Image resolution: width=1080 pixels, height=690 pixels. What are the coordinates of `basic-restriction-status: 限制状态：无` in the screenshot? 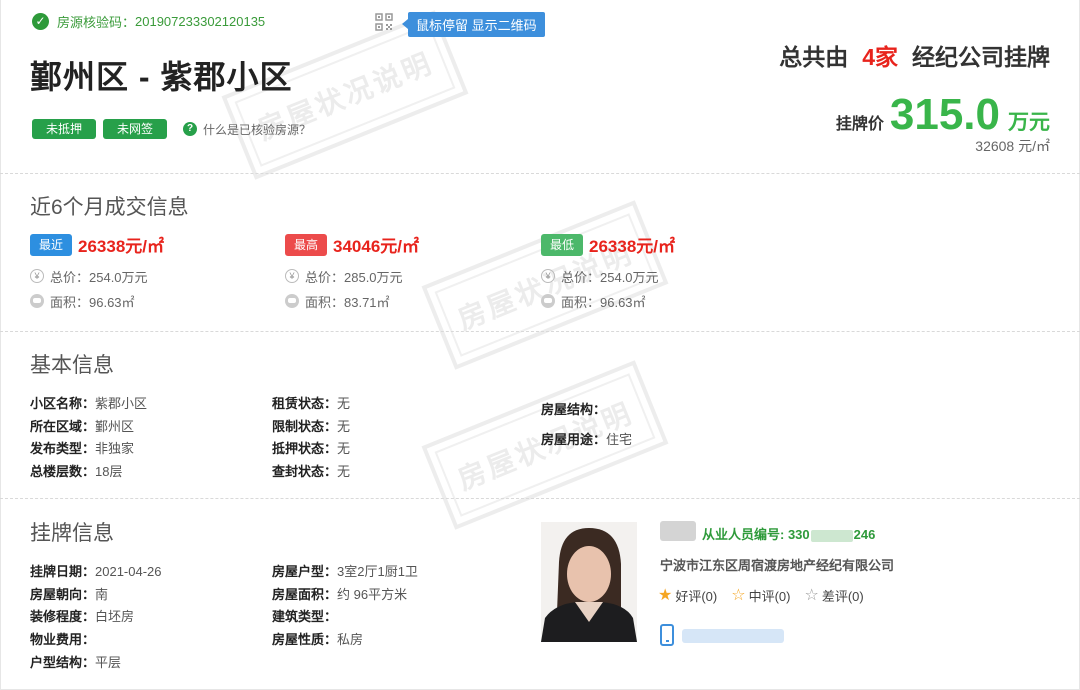 It's located at (311, 426).